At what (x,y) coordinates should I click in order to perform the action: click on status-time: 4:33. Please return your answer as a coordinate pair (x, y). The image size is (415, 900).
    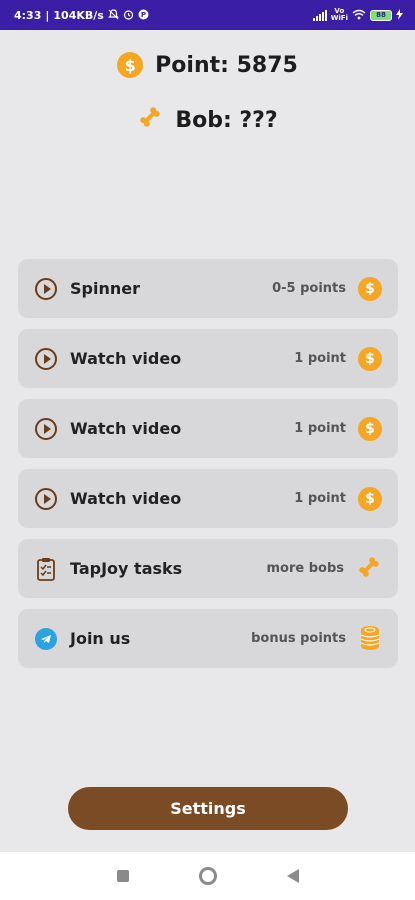
    Looking at the image, I should click on (28, 15).